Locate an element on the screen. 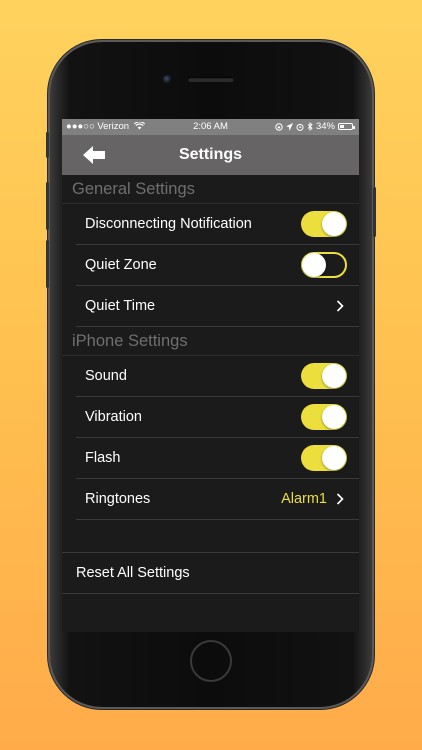 This screenshot has height=750, width=422. vibration-label: Vibration is located at coordinates (113, 417).